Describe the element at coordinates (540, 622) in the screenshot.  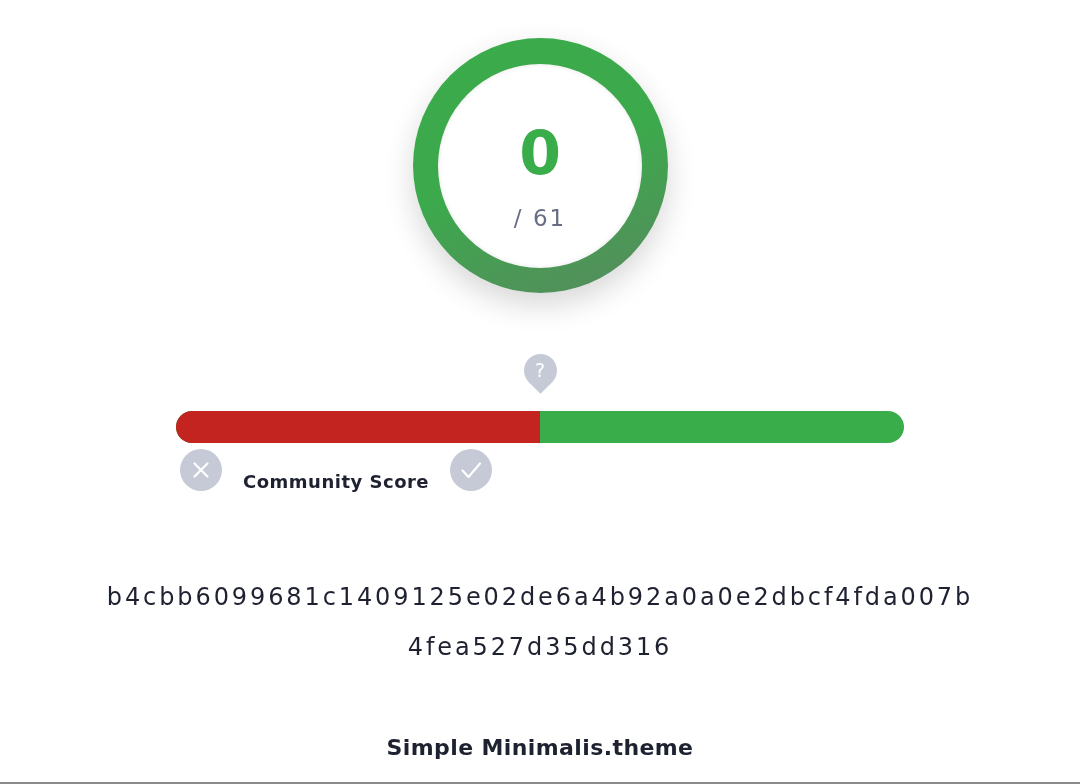
I see `file-hash: b4cbb6099681c1409125e02de6a4b92a0a0e2dbcf4fda007b4fea527d35dd316` at that location.